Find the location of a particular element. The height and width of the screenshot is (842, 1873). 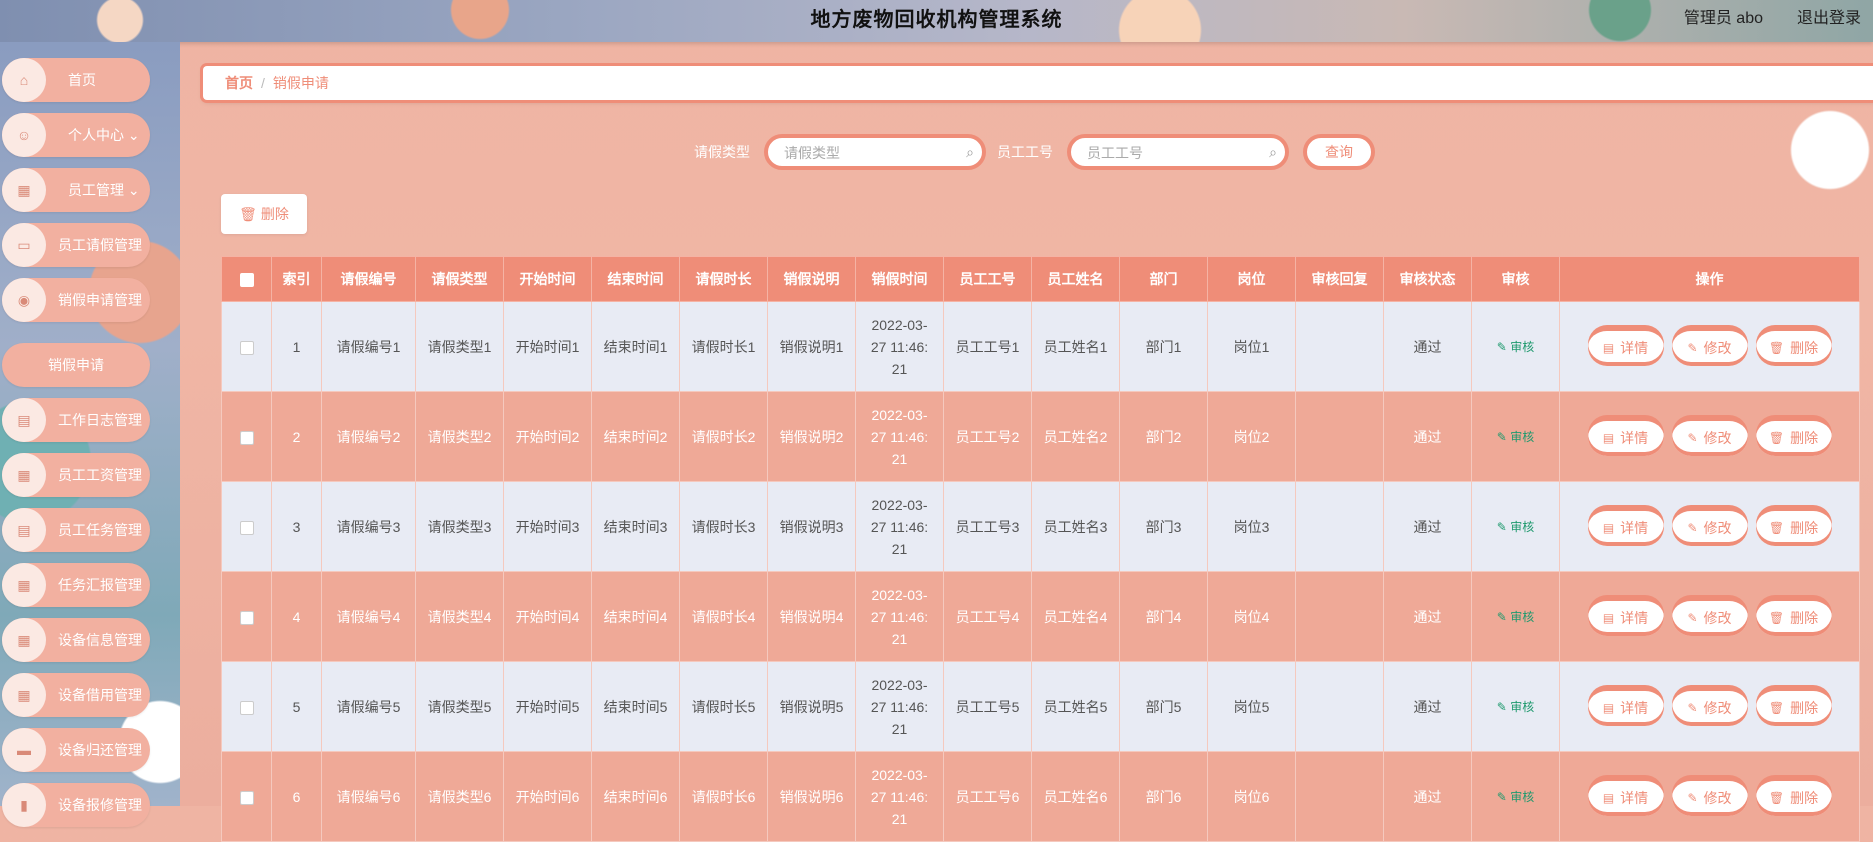

document-icon: ▤ is located at coordinates (1608, 708).